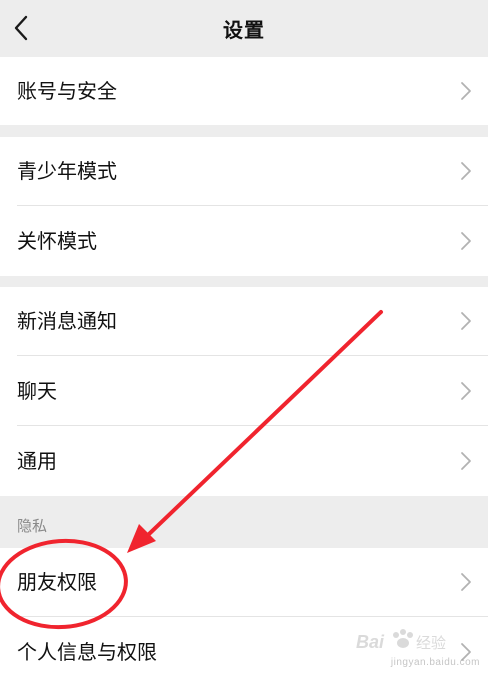 This screenshot has width=488, height=676. I want to click on section-header-privacy: 隐私, so click(32, 526).